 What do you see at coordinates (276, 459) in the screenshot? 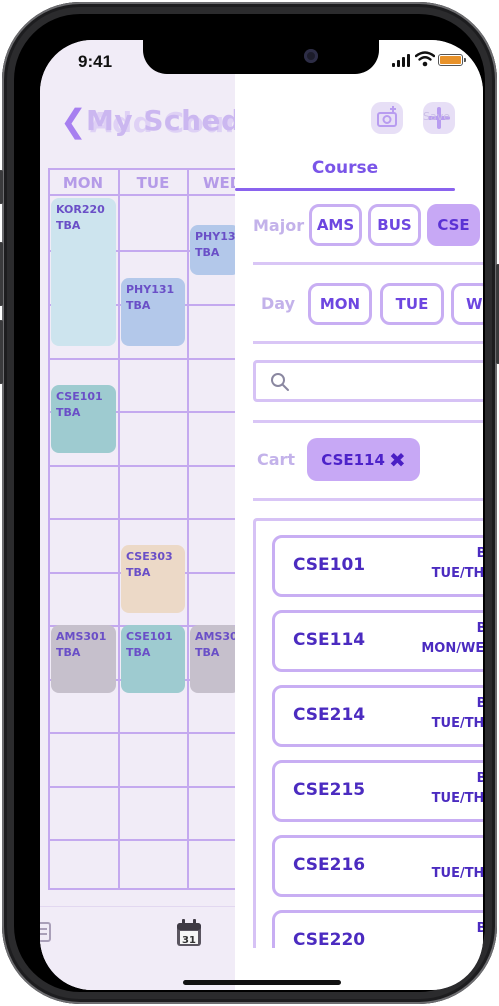
I see `cart-label: Cart` at bounding box center [276, 459].